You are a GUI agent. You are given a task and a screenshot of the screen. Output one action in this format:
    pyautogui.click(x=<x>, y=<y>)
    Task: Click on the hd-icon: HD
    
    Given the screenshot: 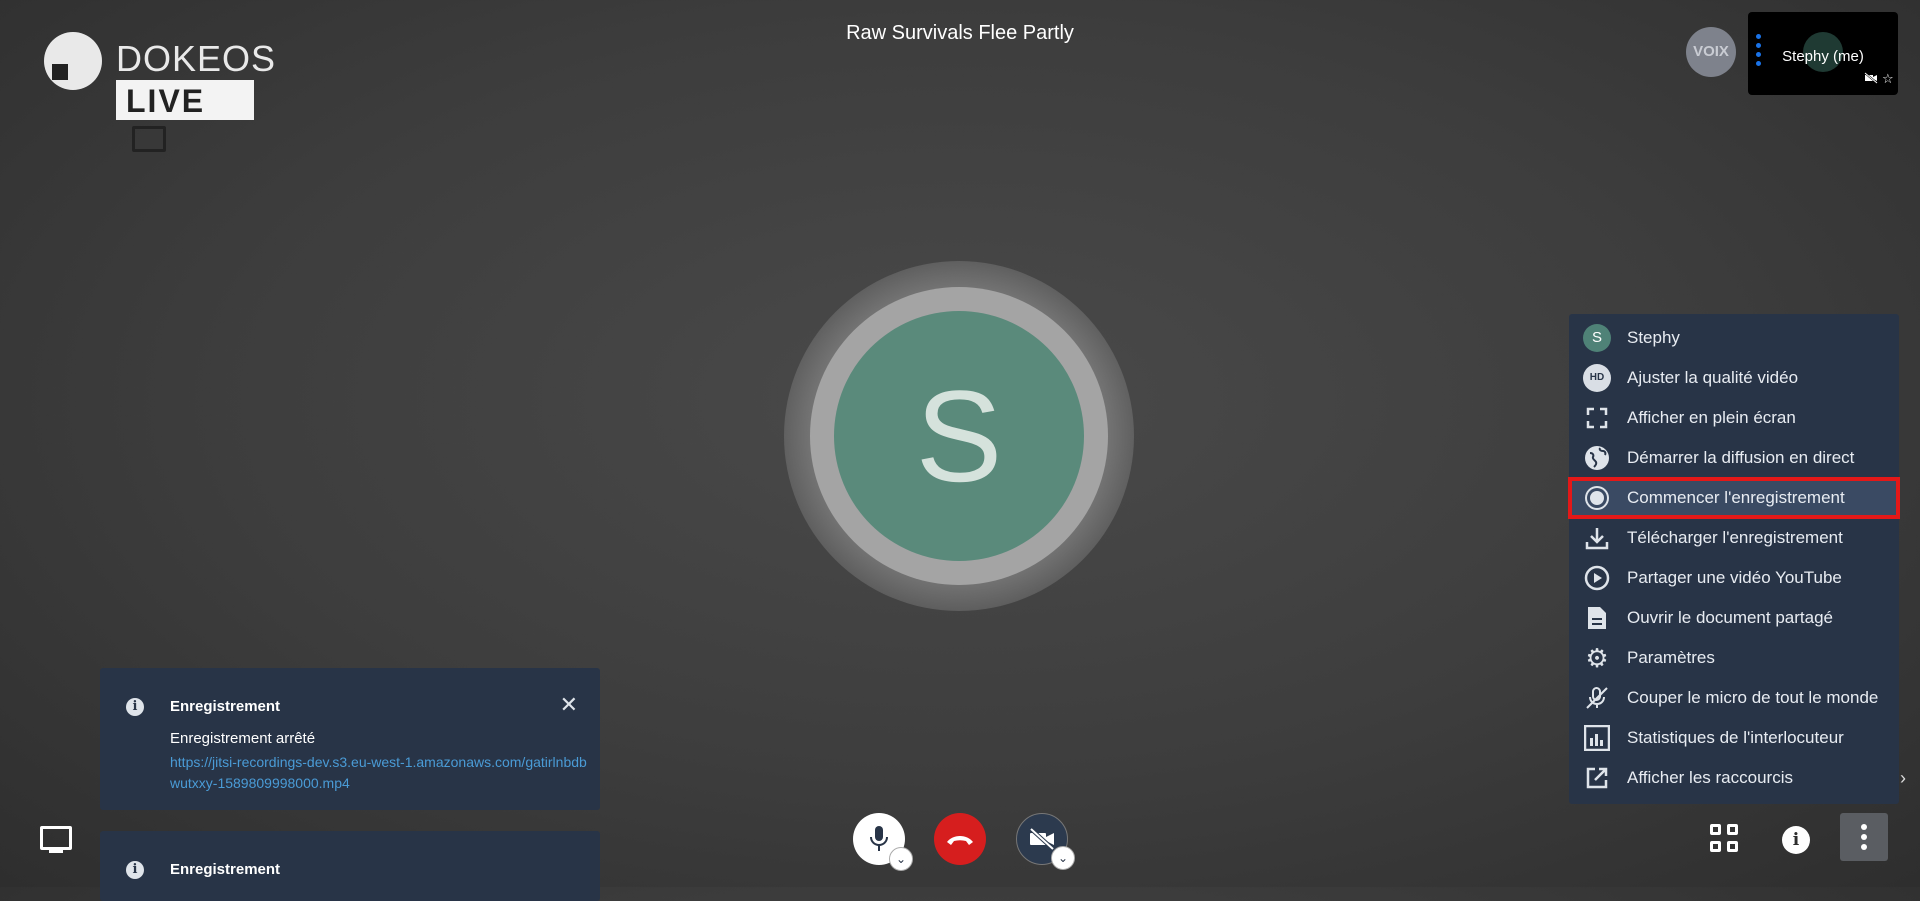 What is the action you would take?
    pyautogui.click(x=1597, y=378)
    